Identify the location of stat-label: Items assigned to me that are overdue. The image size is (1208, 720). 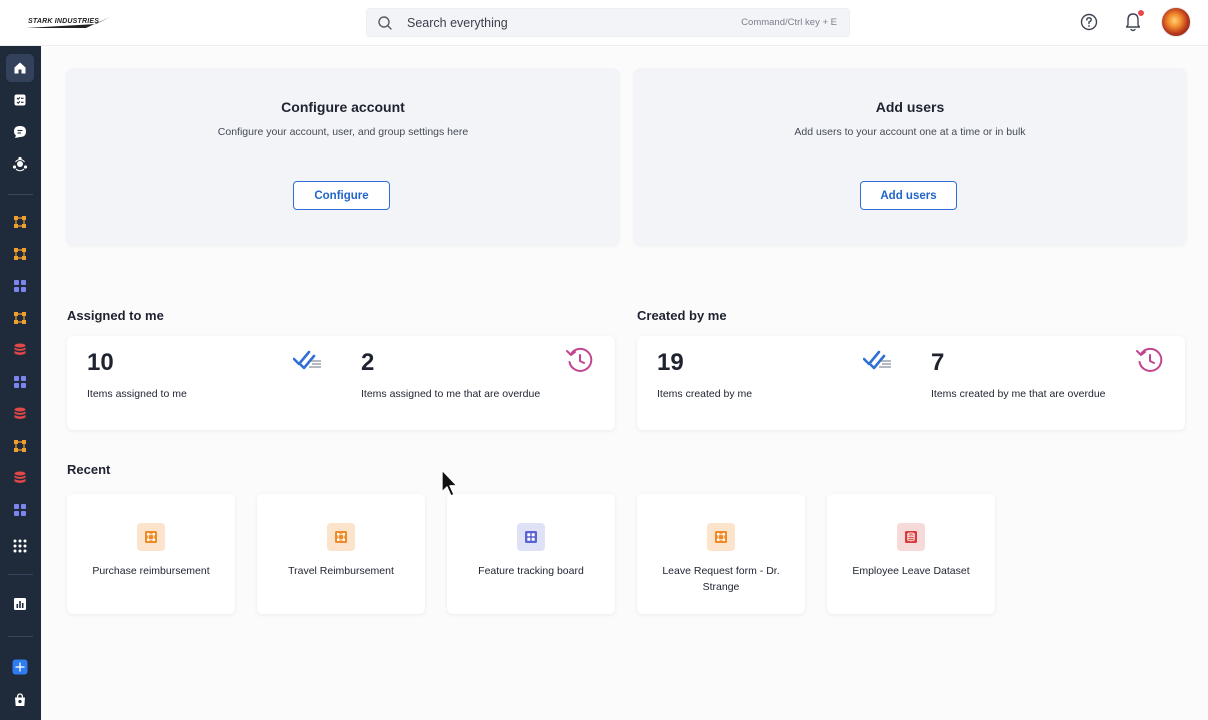
(451, 394).